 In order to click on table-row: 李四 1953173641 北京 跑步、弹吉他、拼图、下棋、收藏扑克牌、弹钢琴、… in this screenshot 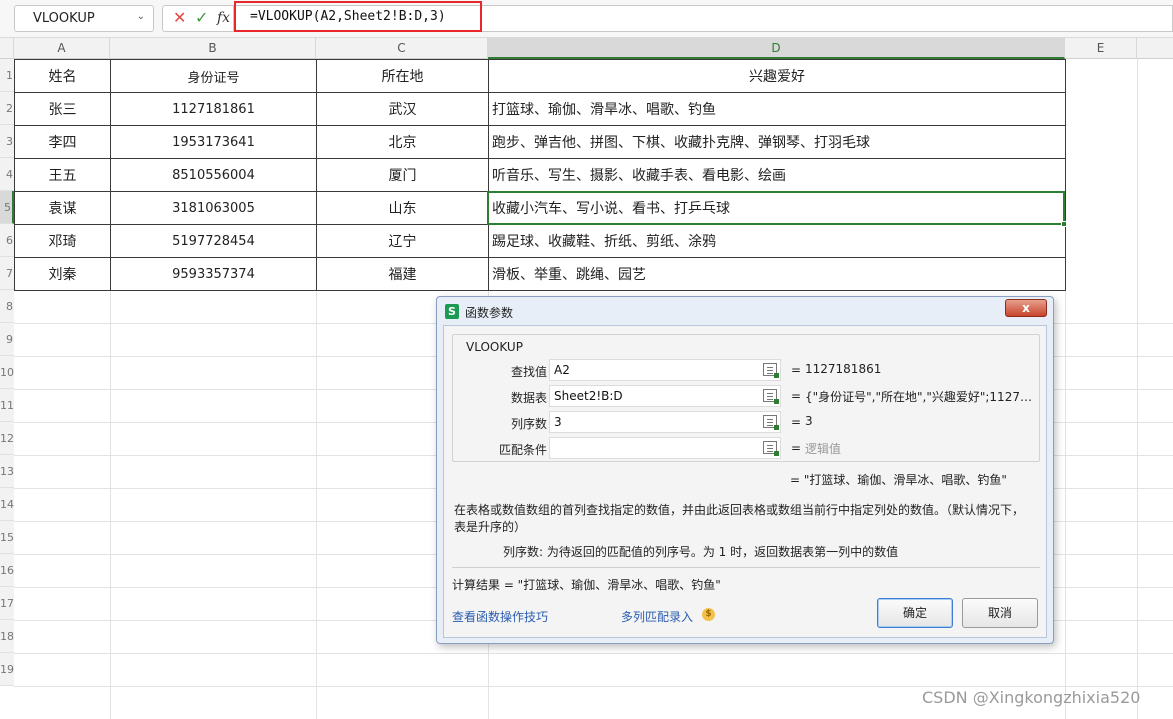, I will do `click(540, 142)`.